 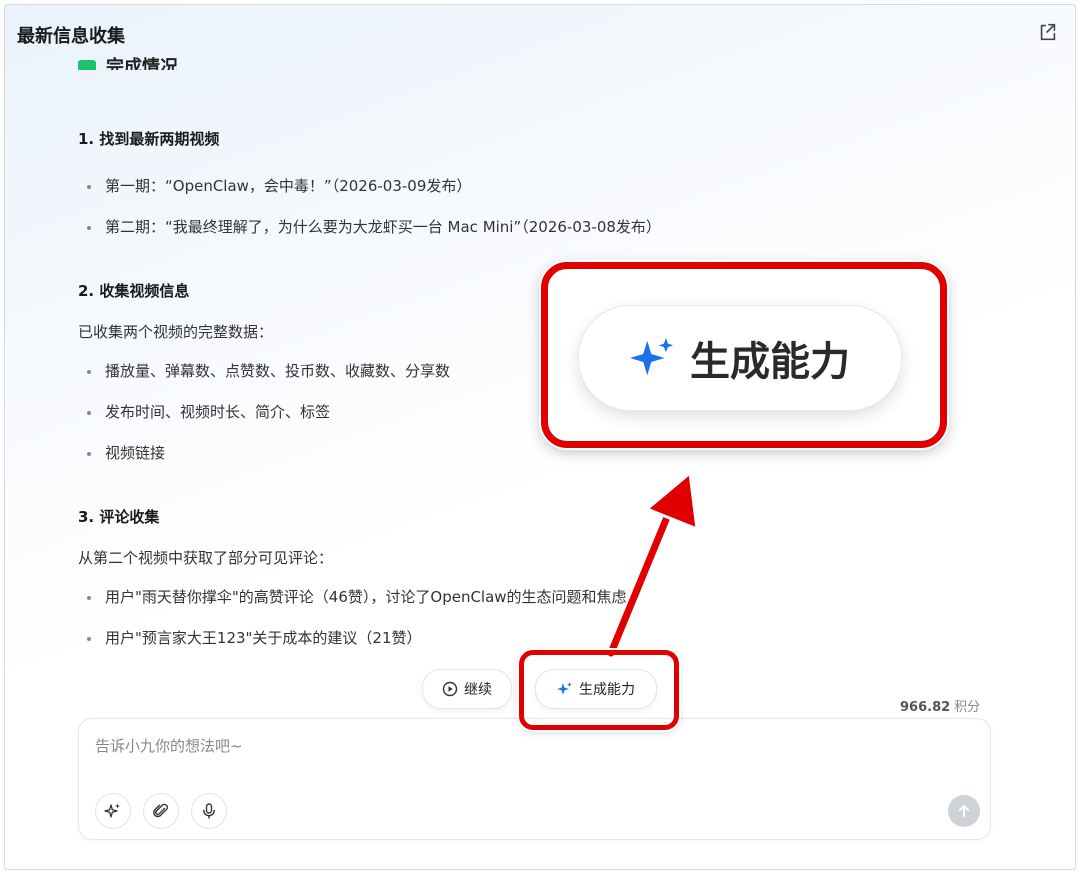 I want to click on message-composer, so click(x=534, y=779).